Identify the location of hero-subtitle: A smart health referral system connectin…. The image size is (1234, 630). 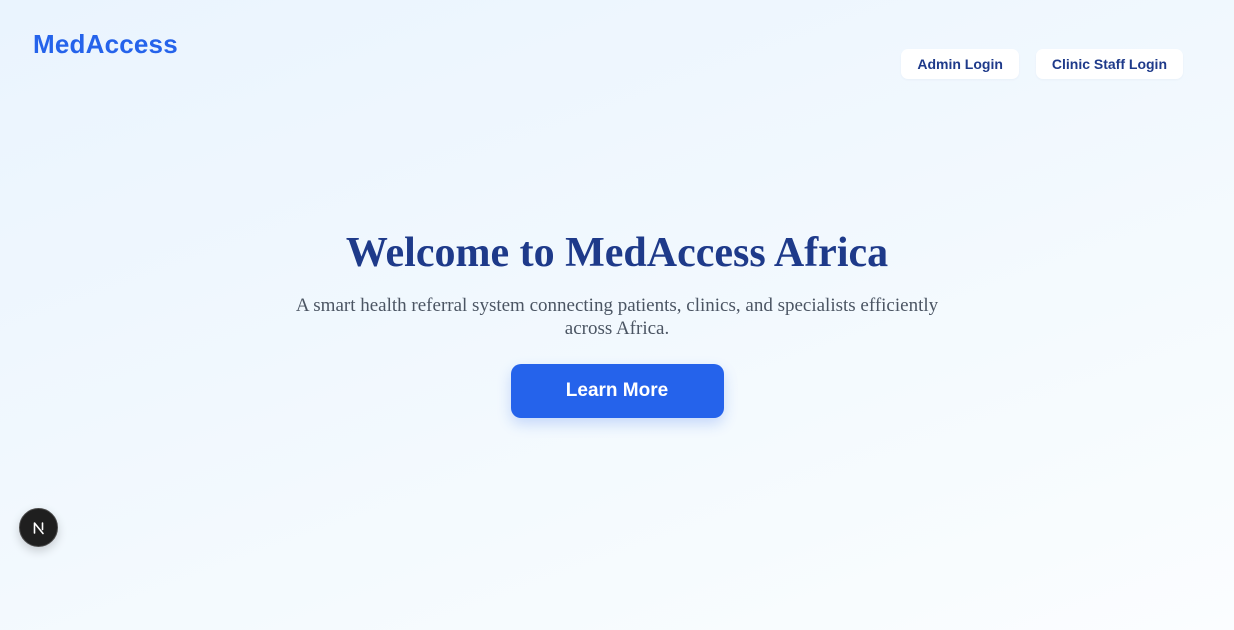
(617, 317).